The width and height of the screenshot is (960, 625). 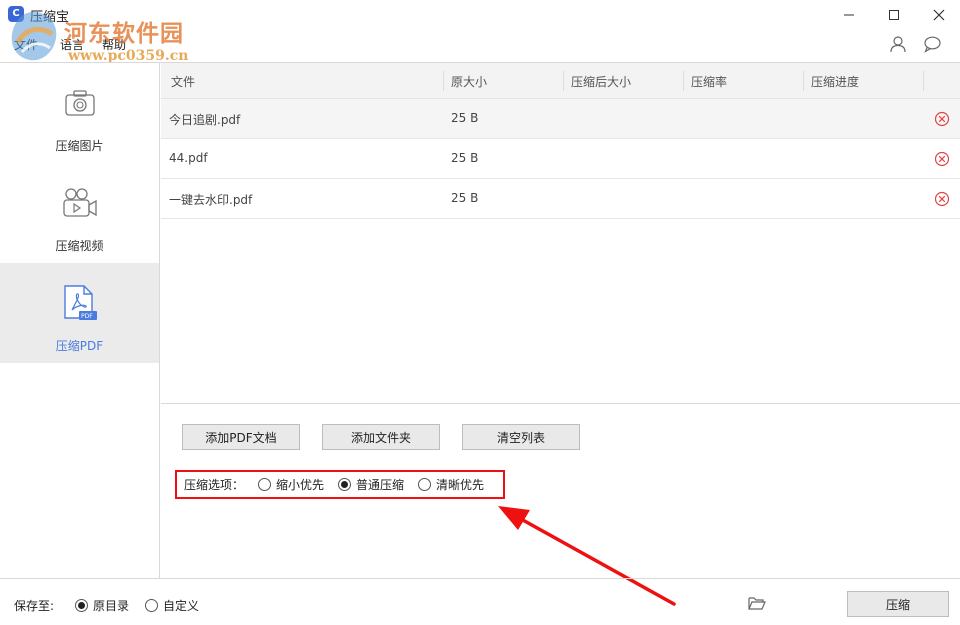 I want to click on option-label: 普通压缩, so click(x=380, y=485).